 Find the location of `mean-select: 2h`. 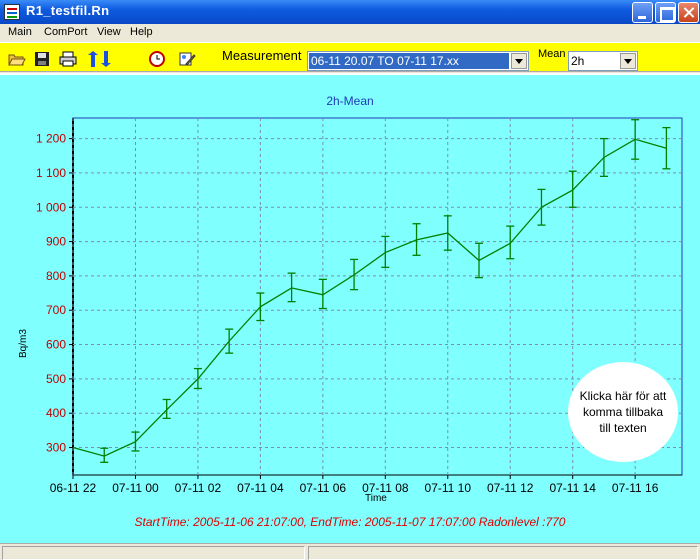

mean-select: 2h is located at coordinates (603, 61).